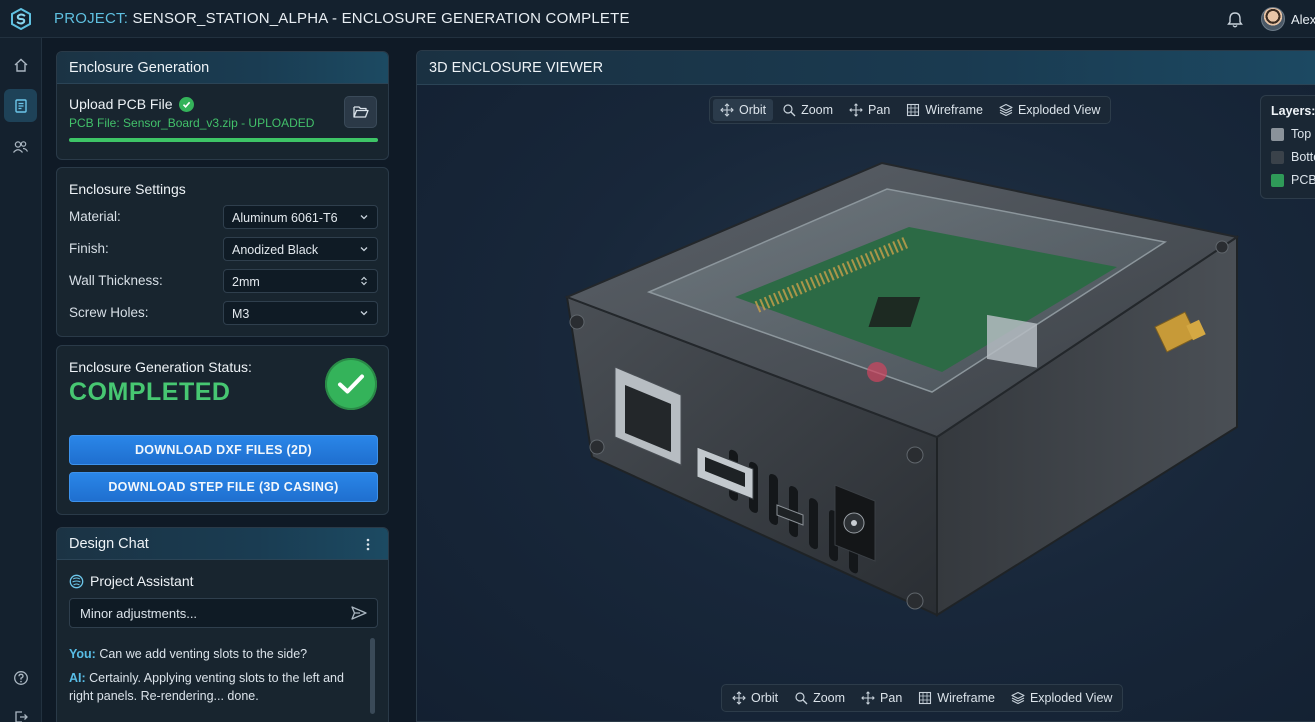 The height and width of the screenshot is (722, 1315). Describe the element at coordinates (1293, 157) in the screenshot. I see `layer-bottom: Botto` at that location.